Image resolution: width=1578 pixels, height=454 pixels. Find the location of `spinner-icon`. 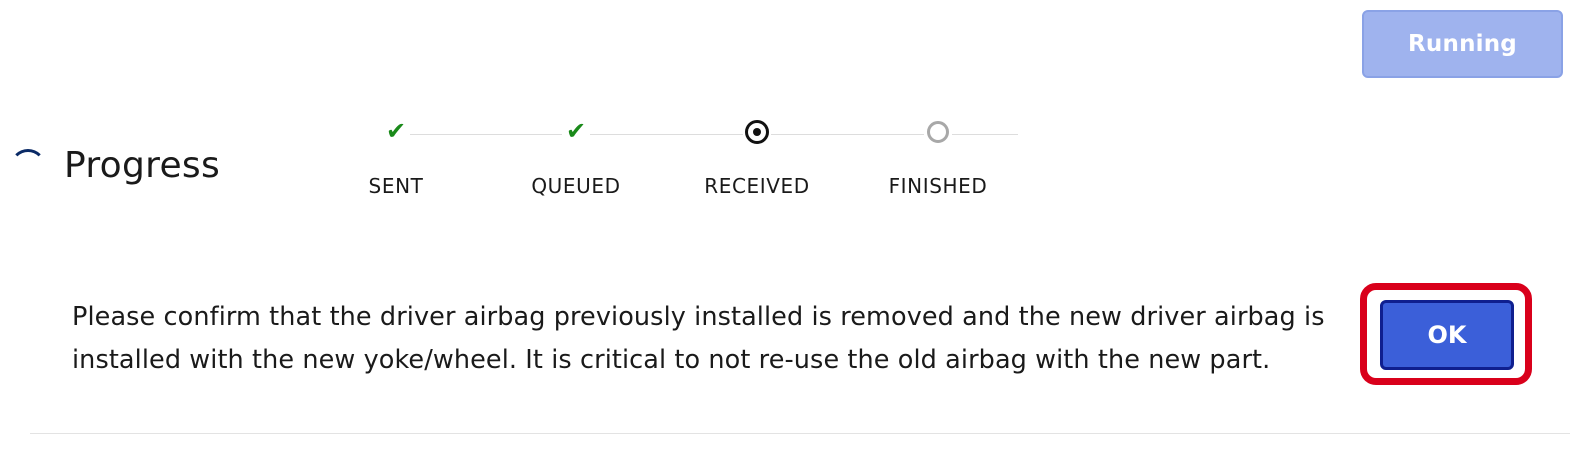

spinner-icon is located at coordinates (28, 166).